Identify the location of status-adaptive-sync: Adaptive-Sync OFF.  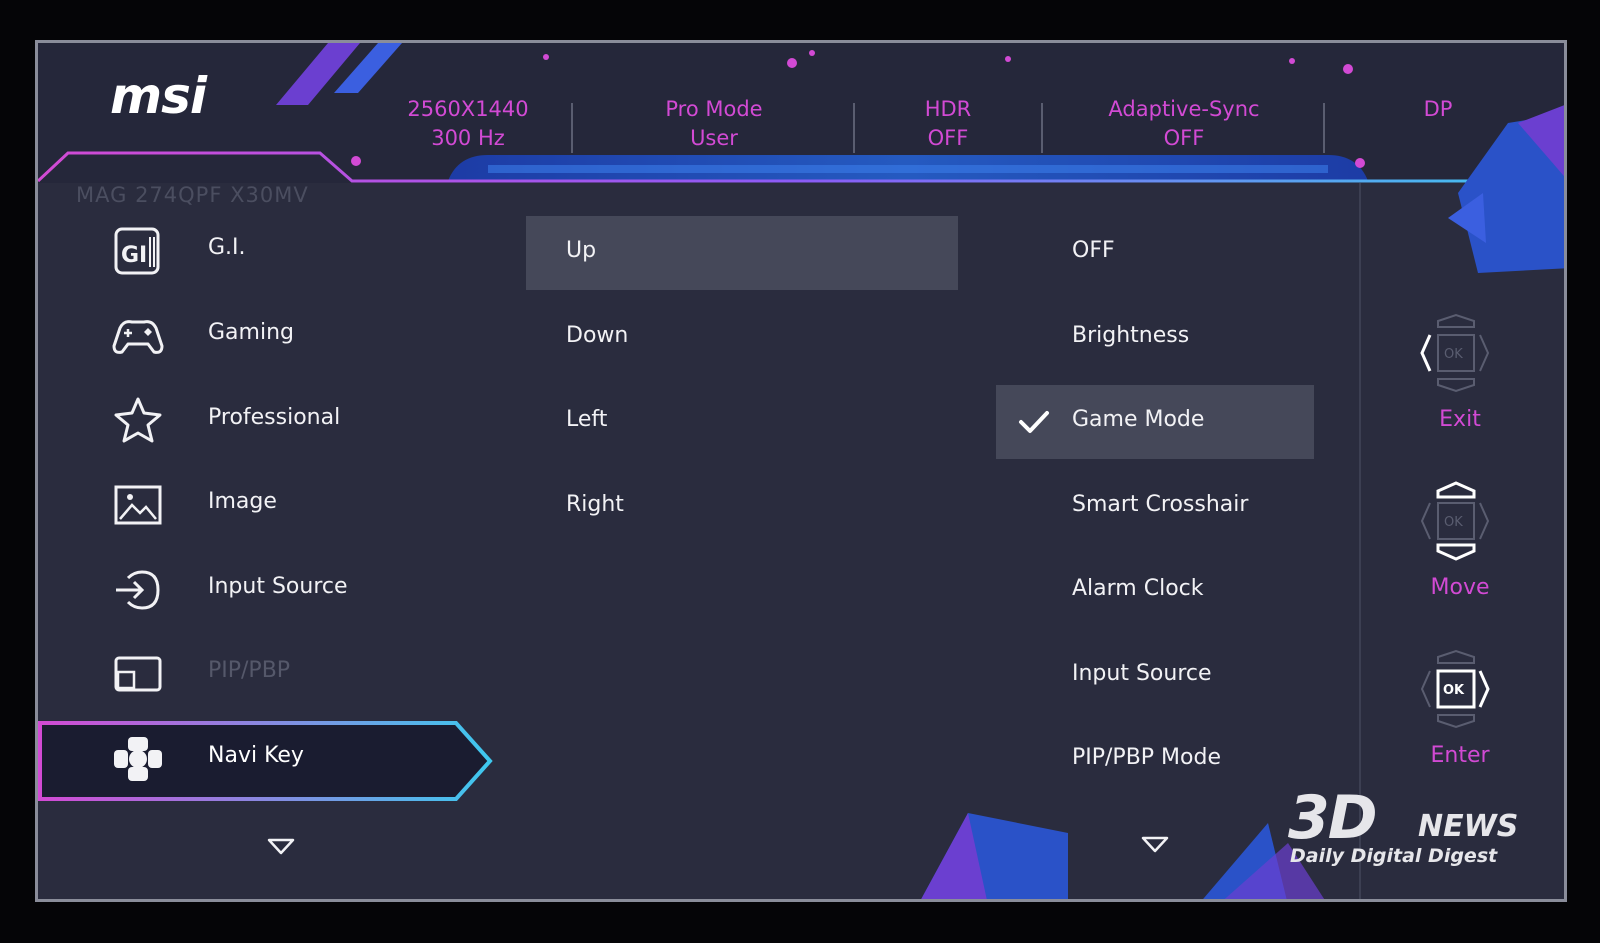
(1184, 124).